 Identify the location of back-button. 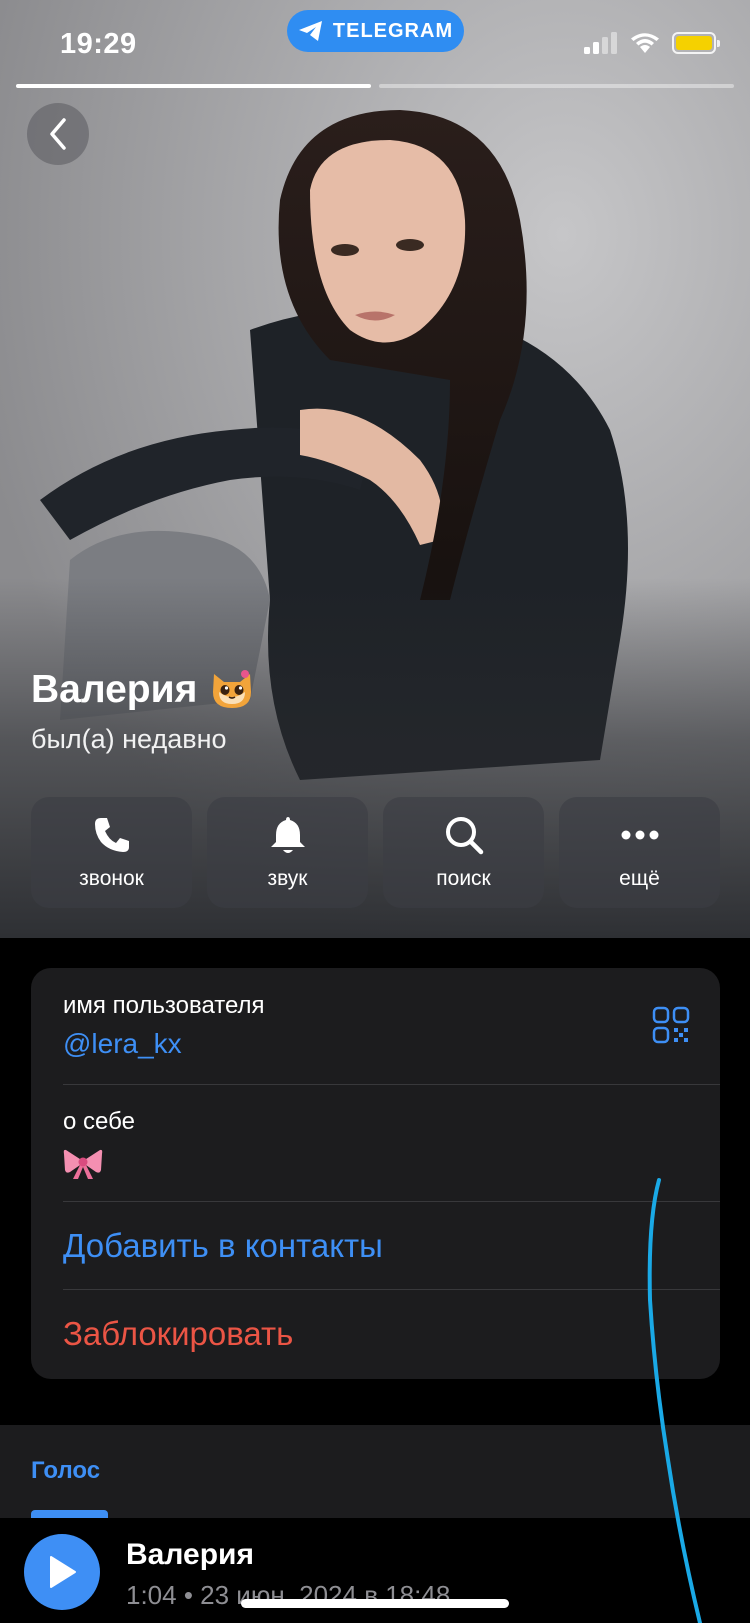
(58, 134).